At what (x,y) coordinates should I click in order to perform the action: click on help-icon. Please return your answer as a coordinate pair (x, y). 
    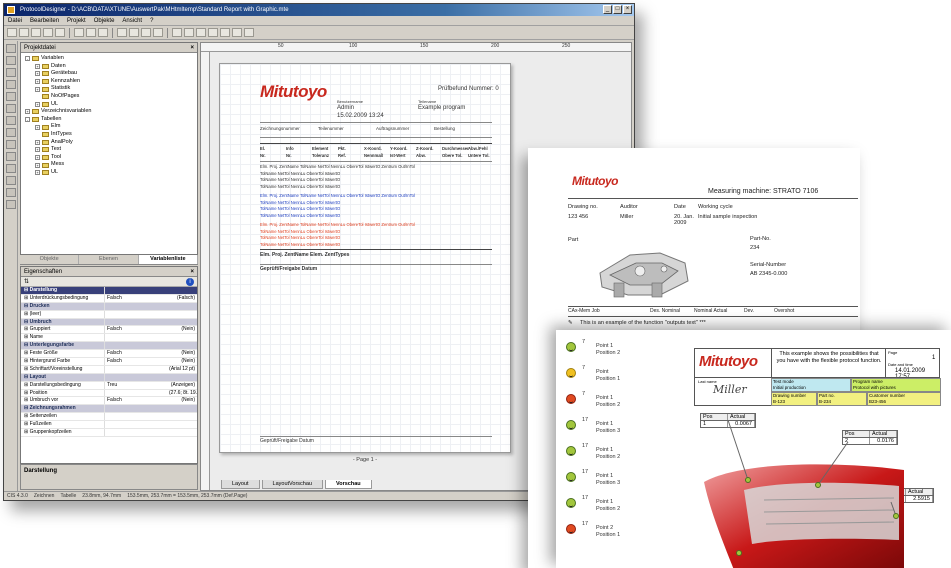
    Looking at the image, I should click on (249, 32).